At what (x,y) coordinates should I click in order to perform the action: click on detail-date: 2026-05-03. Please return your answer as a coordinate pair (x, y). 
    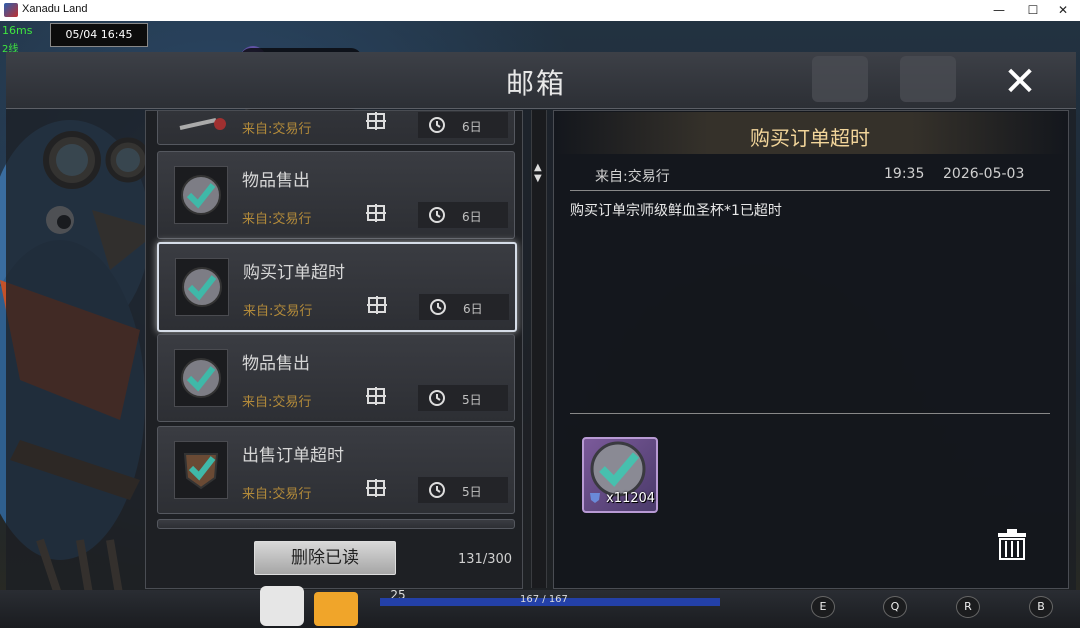
    Looking at the image, I should click on (984, 174).